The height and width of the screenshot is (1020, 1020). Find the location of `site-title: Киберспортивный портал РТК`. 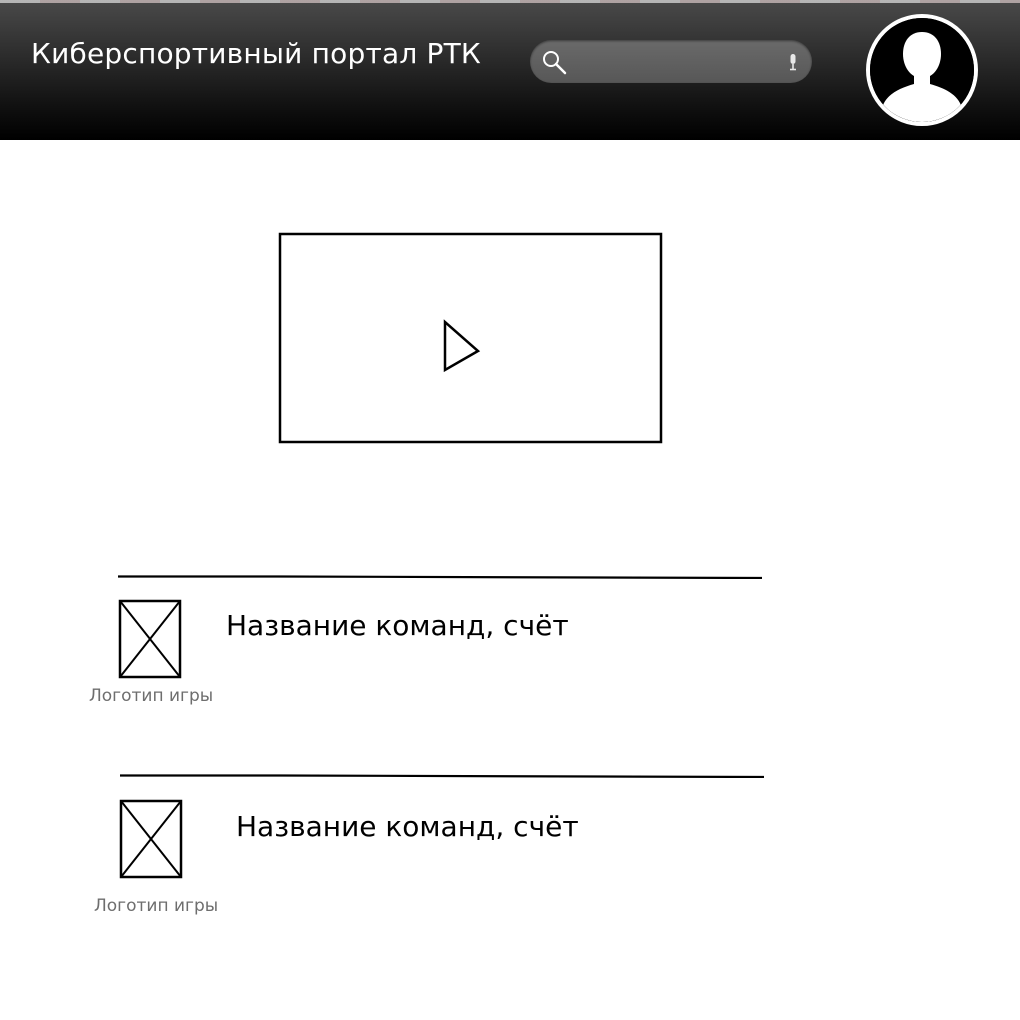

site-title: Киберспортивный портал РТК is located at coordinates (256, 54).